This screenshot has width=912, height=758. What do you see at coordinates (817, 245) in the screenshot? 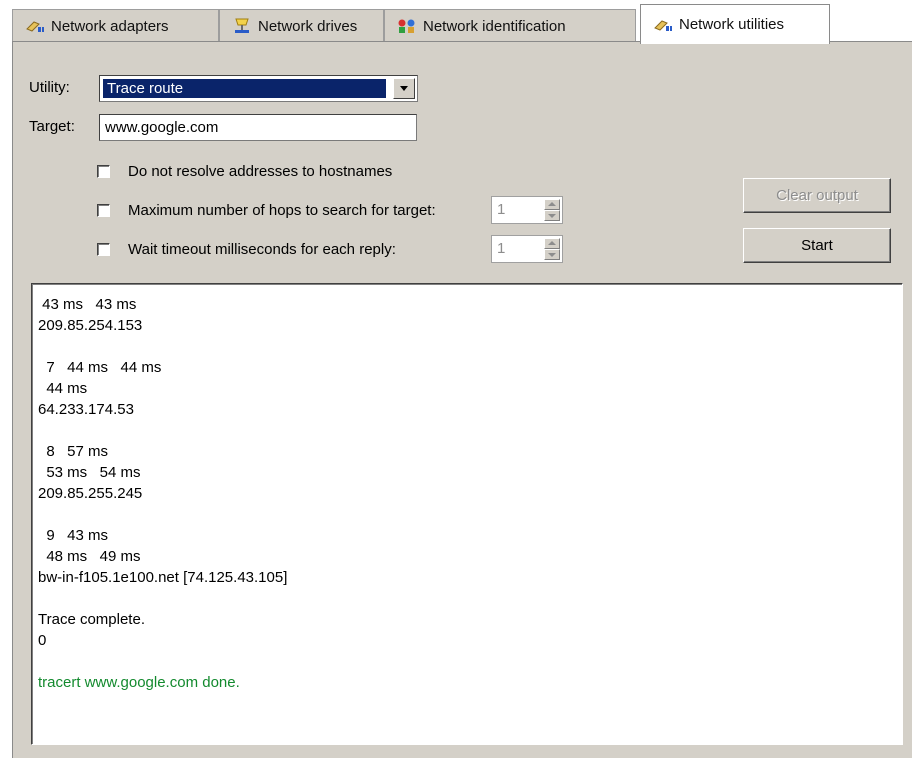
I see `start-button: Start` at bounding box center [817, 245].